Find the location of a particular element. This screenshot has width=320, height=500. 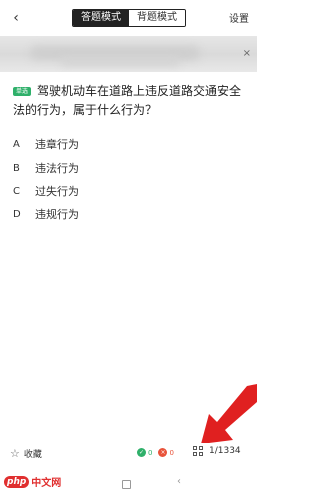

question-block: 单选 驾驶机动车在道路上违反道路交通安全法的行为，属于什么行为？ is located at coordinates (131, 101).